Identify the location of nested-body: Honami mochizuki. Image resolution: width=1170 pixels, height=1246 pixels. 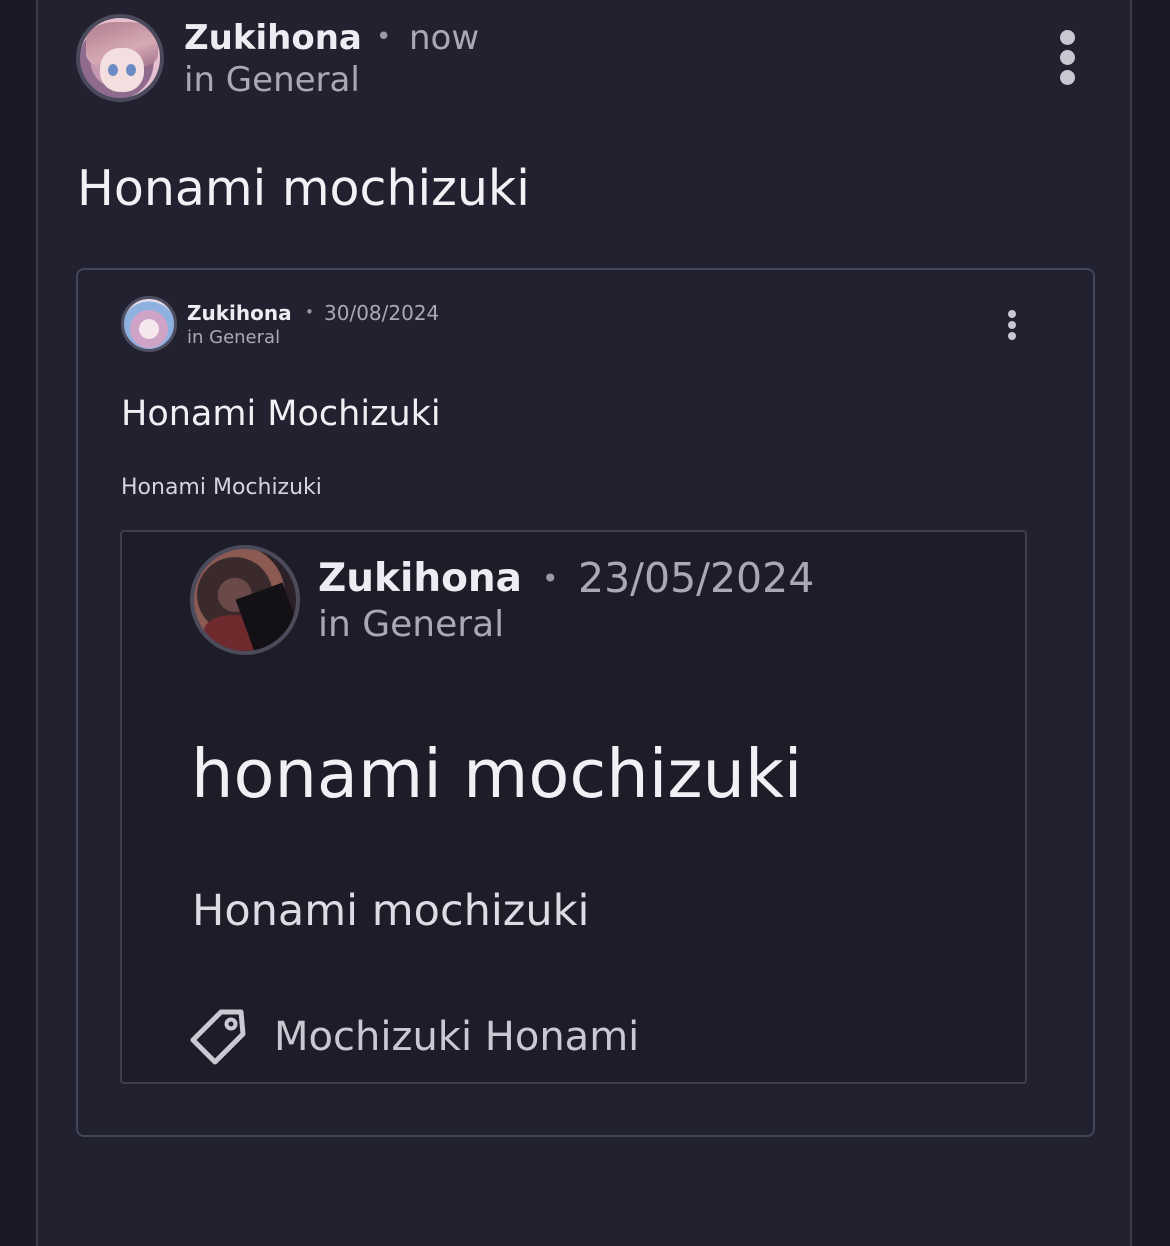
(391, 911).